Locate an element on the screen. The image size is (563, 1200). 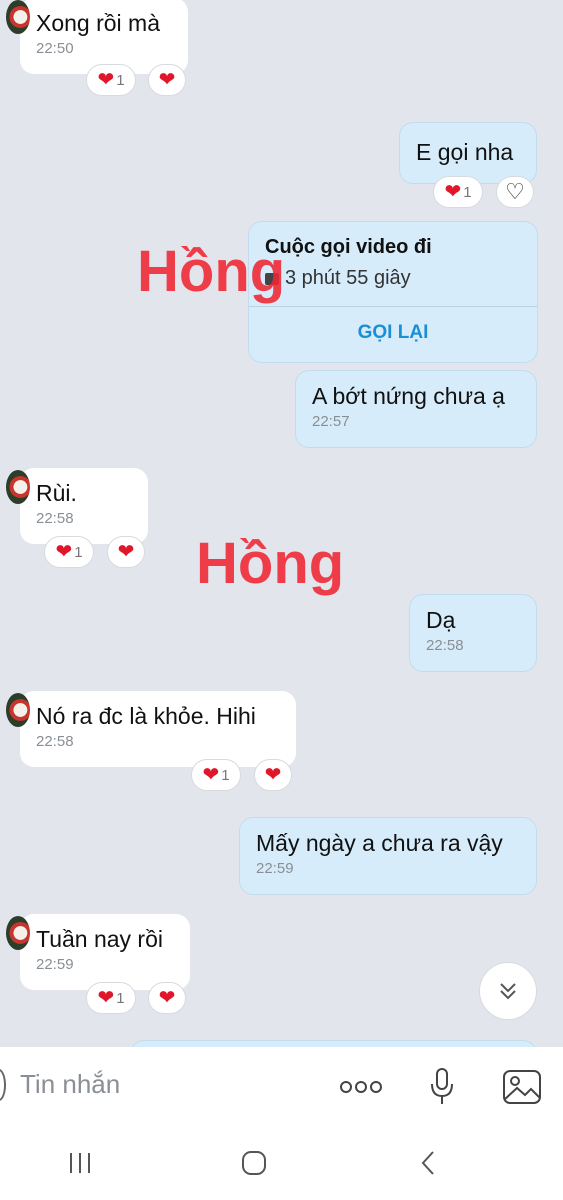
back-icon is located at coordinates (427, 1163).